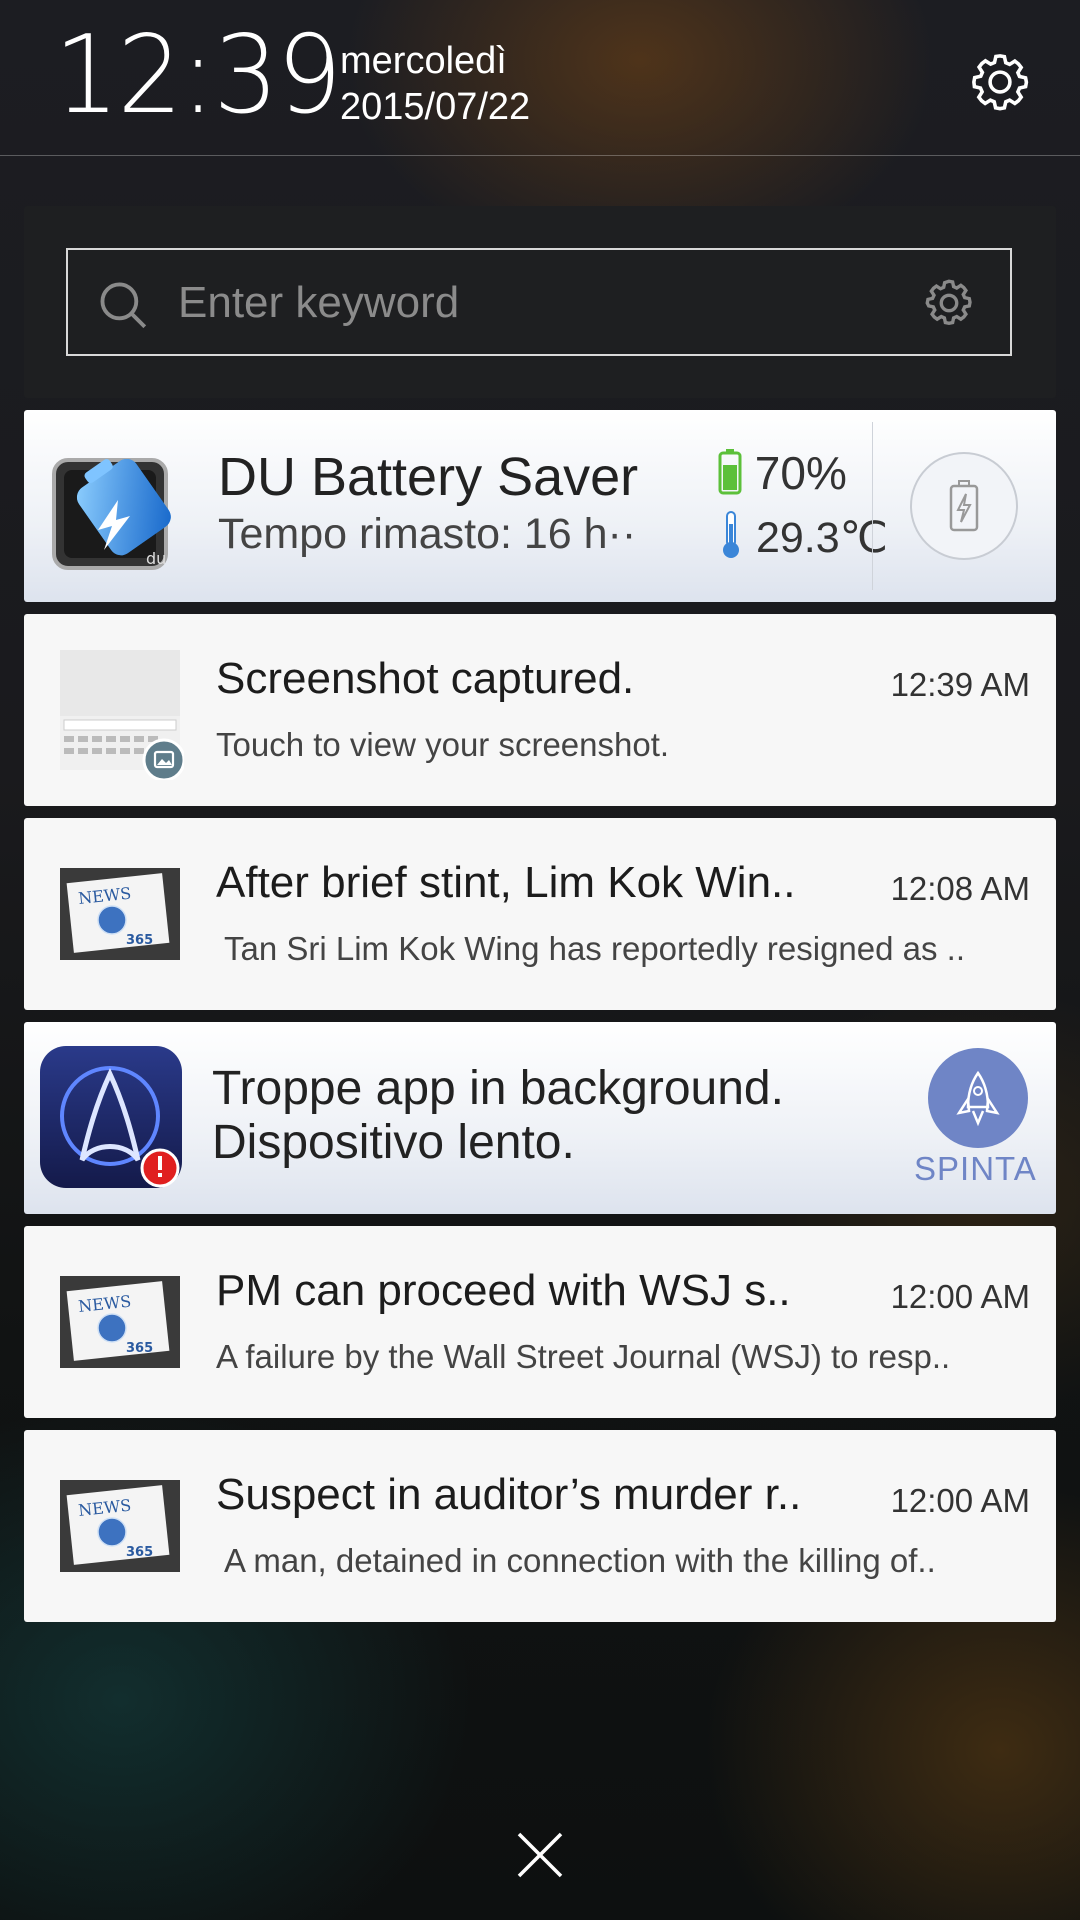 The width and height of the screenshot is (1080, 1920). I want to click on boost-button-label: SPINTA, so click(975, 1169).